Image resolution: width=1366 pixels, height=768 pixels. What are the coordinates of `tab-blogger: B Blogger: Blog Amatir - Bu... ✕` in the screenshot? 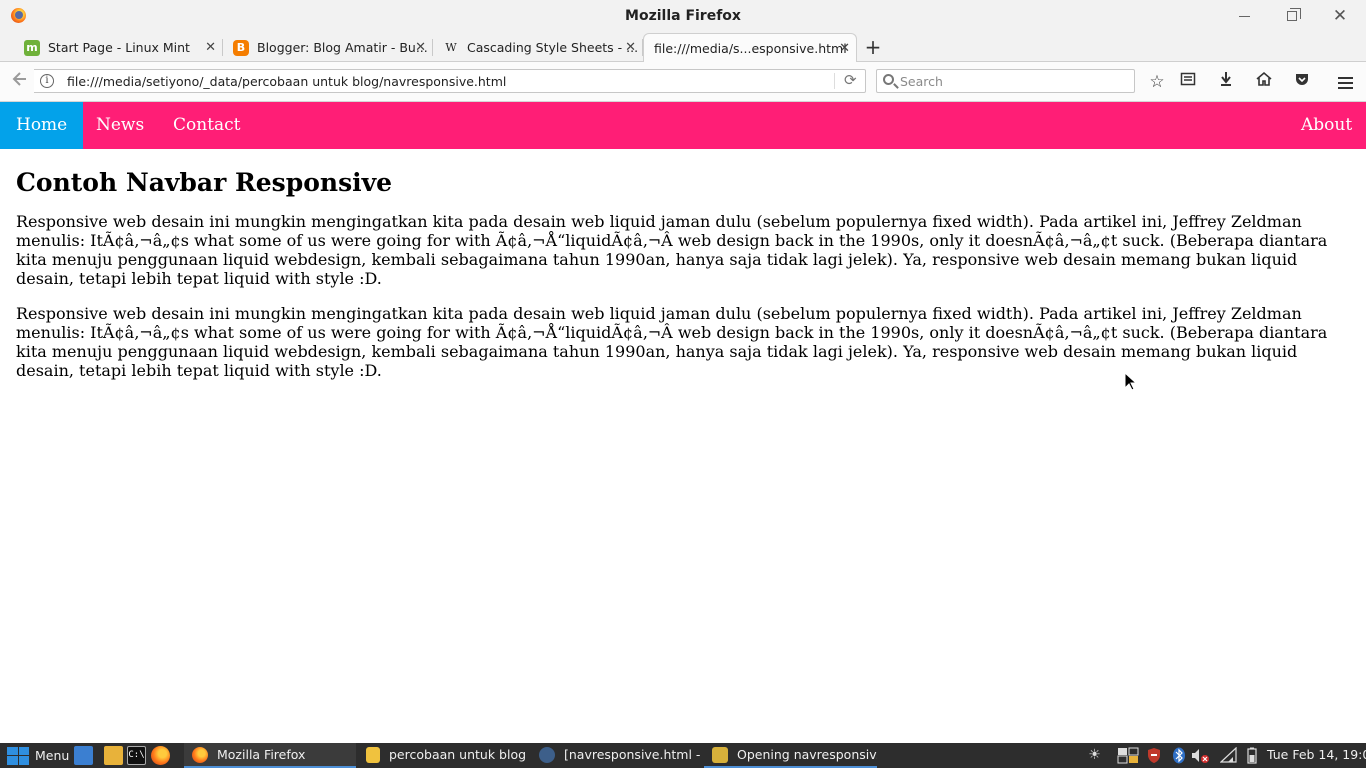 It's located at (333, 47).